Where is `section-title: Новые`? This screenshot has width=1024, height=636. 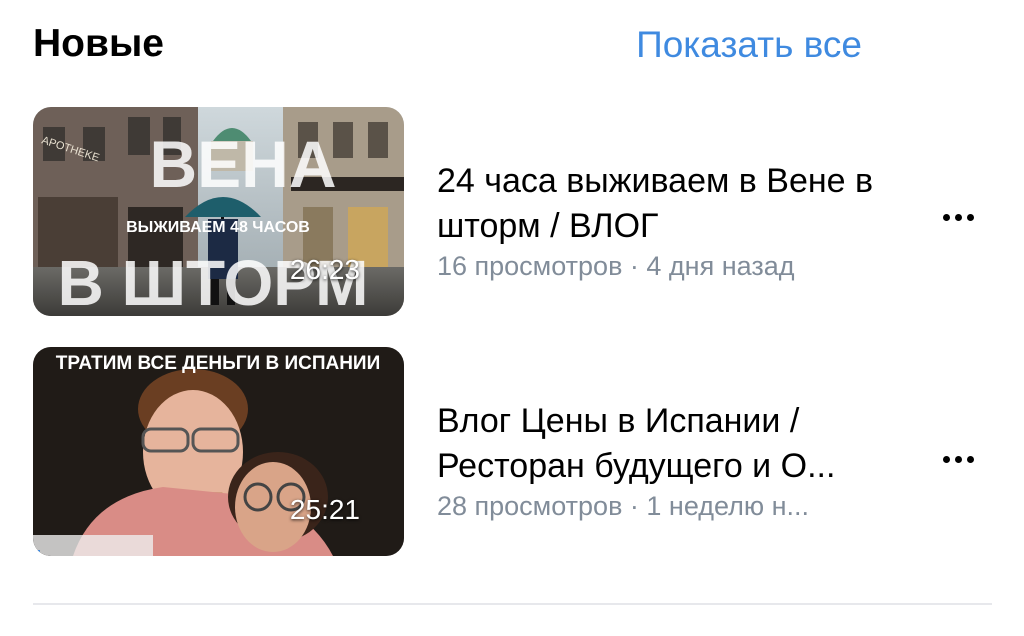
section-title: Новые is located at coordinates (98, 43).